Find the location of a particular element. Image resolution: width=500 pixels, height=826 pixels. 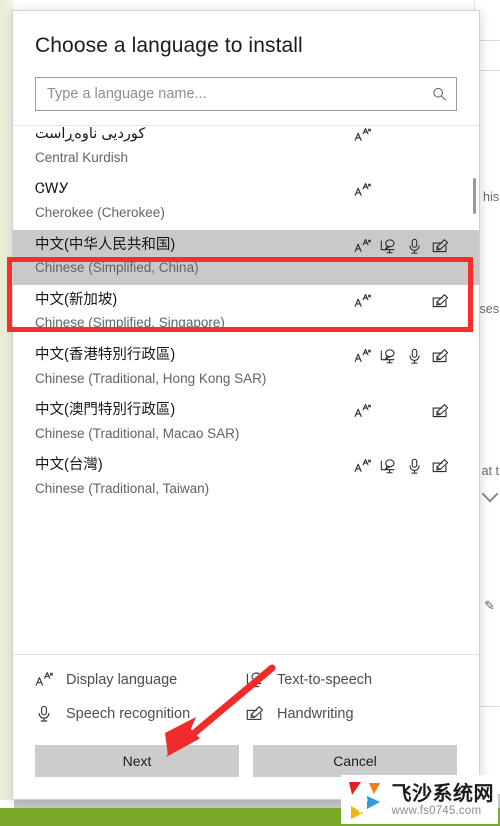

watermark-title: 飞沙系统网 is located at coordinates (442, 793).